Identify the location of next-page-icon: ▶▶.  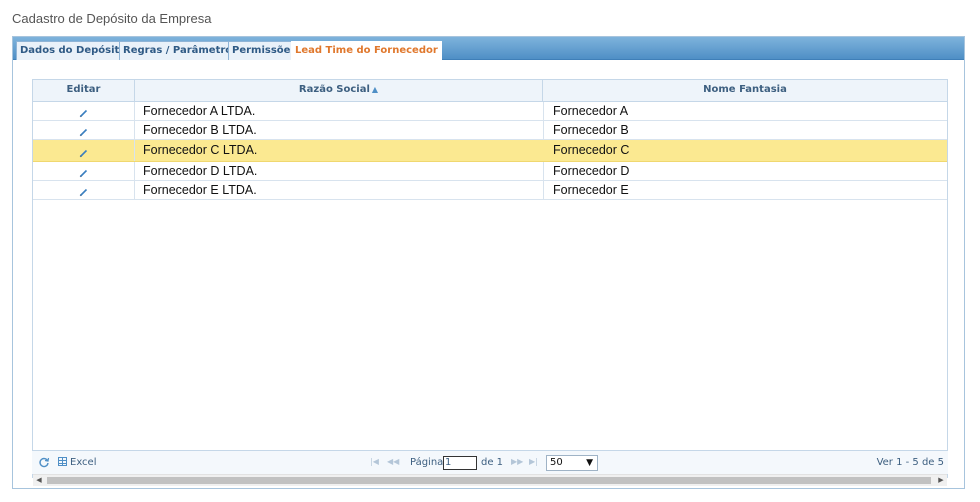
(517, 461).